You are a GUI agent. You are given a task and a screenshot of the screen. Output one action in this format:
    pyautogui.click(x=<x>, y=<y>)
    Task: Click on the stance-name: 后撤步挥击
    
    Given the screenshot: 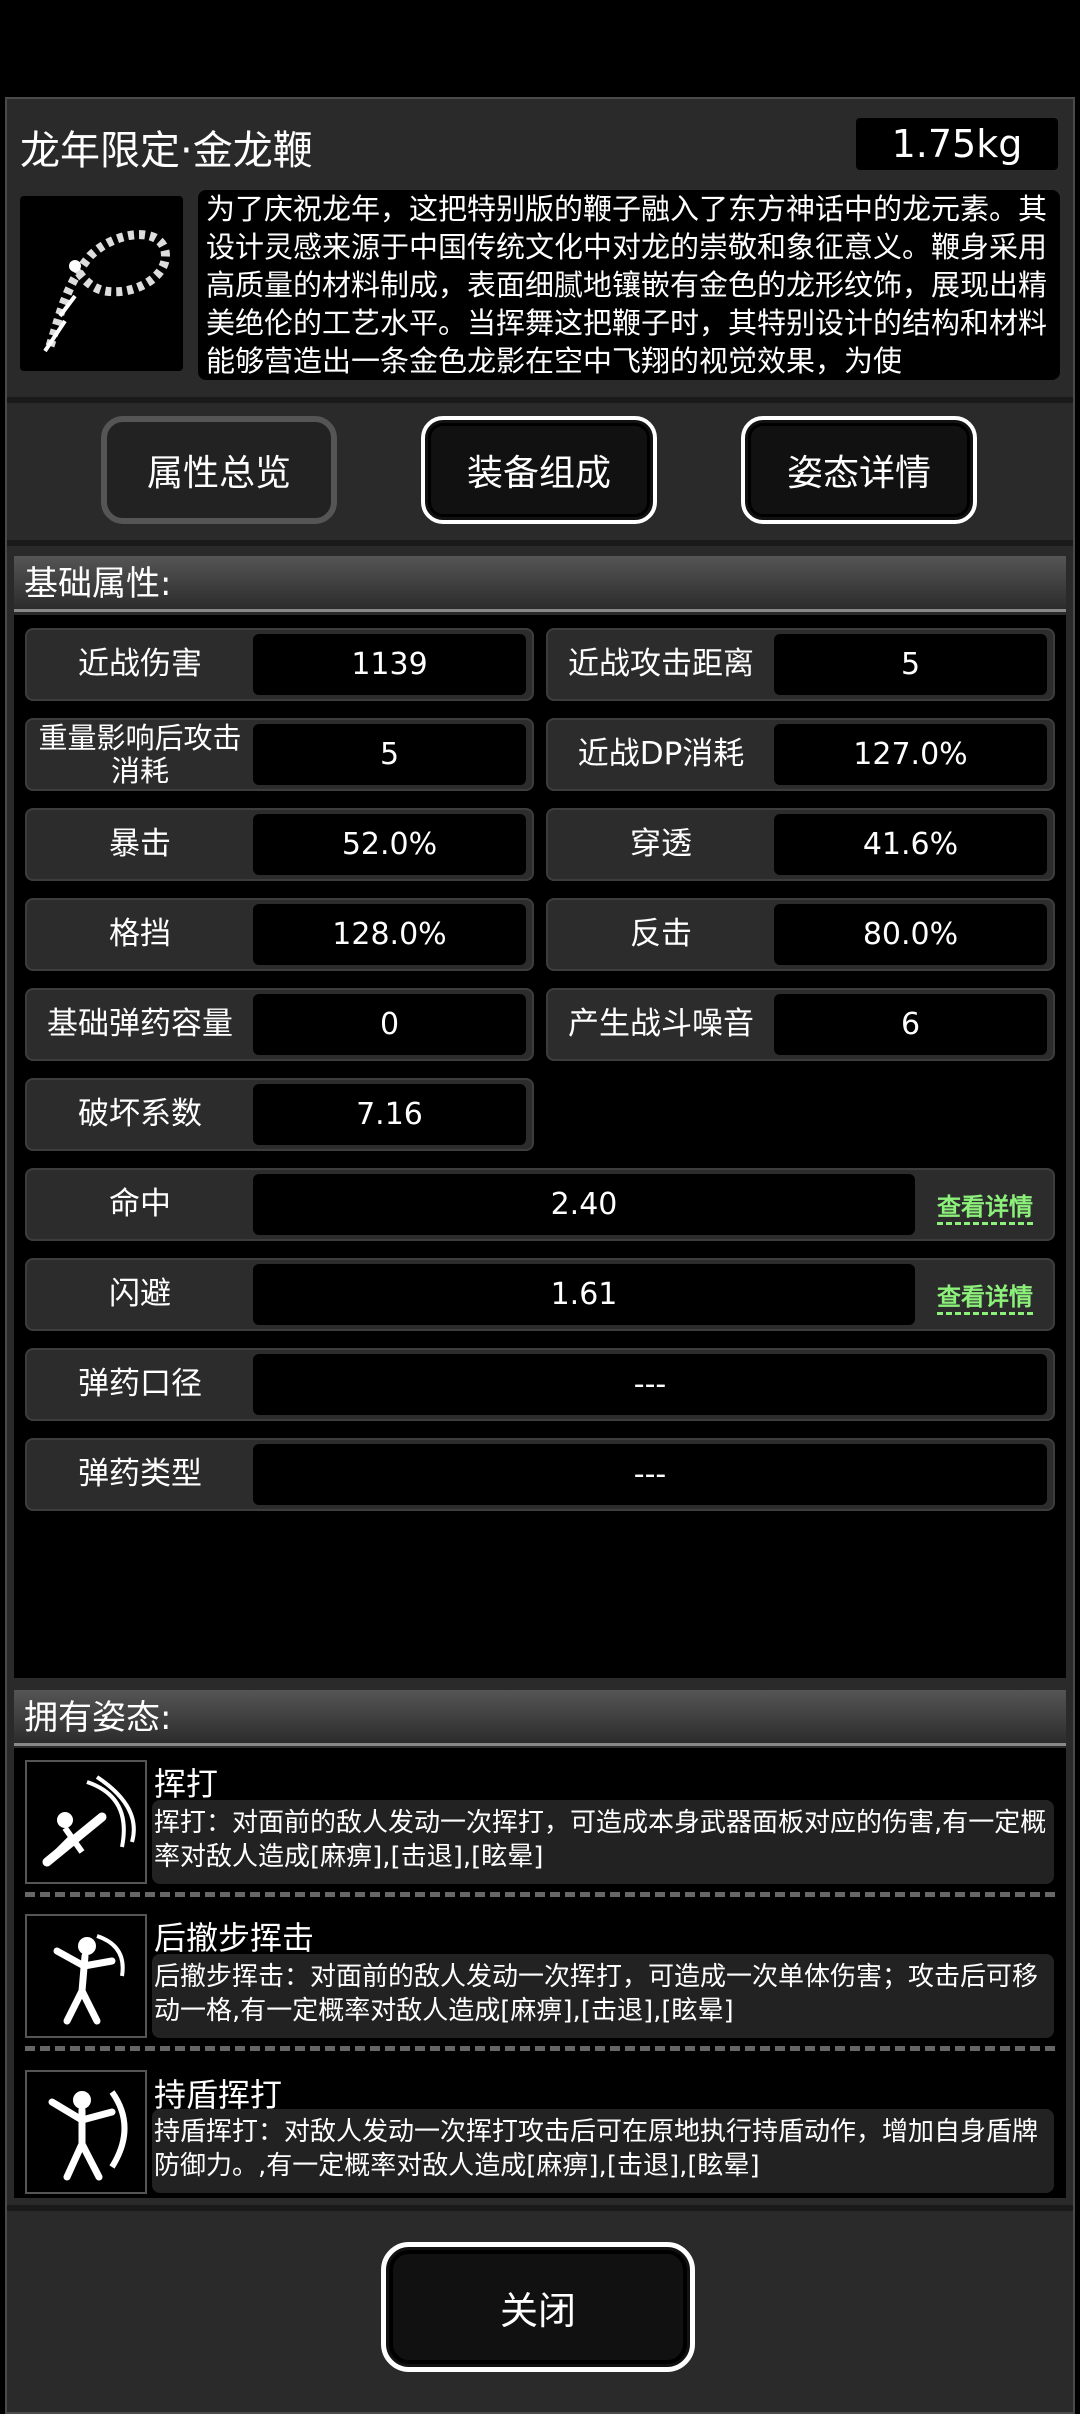 What is the action you would take?
    pyautogui.click(x=234, y=1938)
    